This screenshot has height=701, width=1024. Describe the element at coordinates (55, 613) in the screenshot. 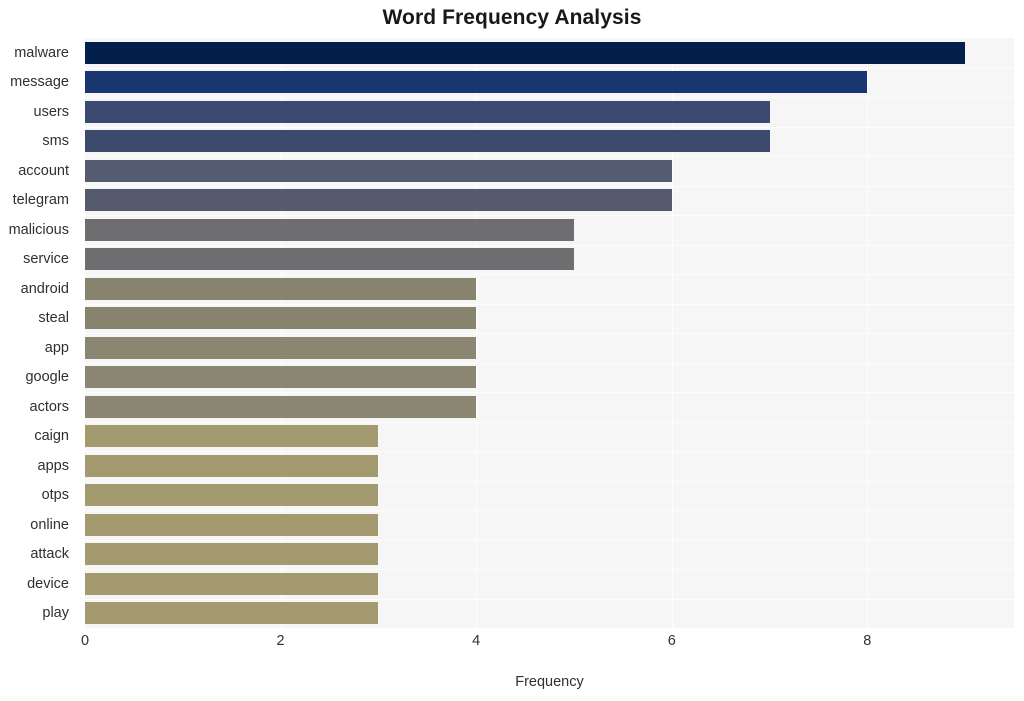

I see `y-tick-label: play` at that location.